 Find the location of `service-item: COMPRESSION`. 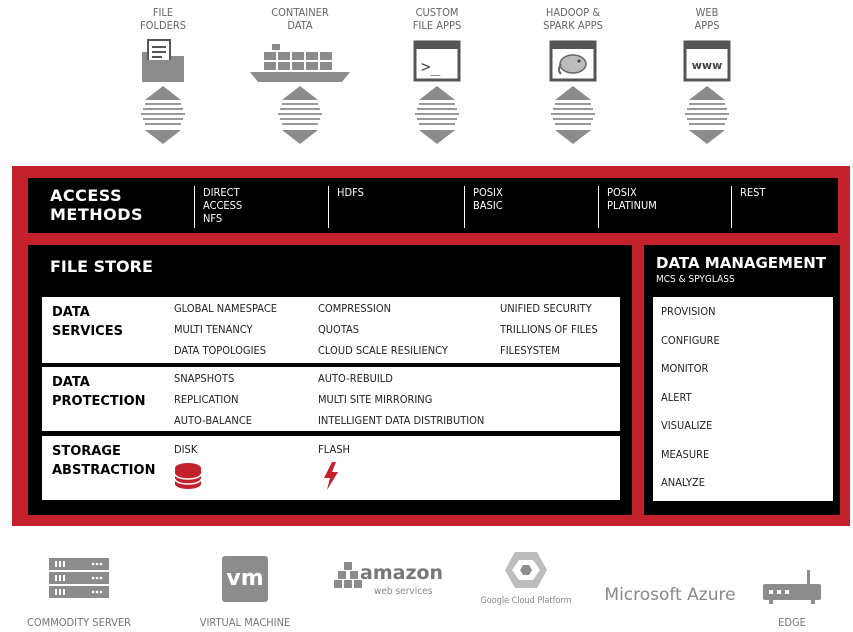

service-item: COMPRESSION is located at coordinates (355, 308).